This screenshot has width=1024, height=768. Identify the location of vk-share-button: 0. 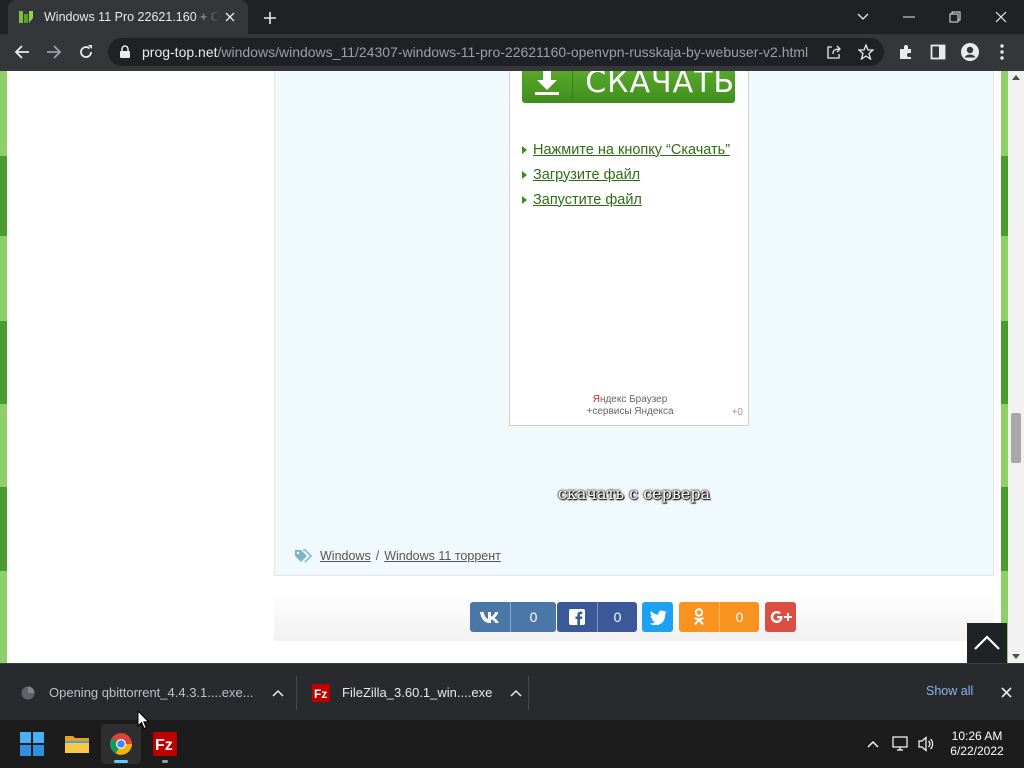
(513, 617).